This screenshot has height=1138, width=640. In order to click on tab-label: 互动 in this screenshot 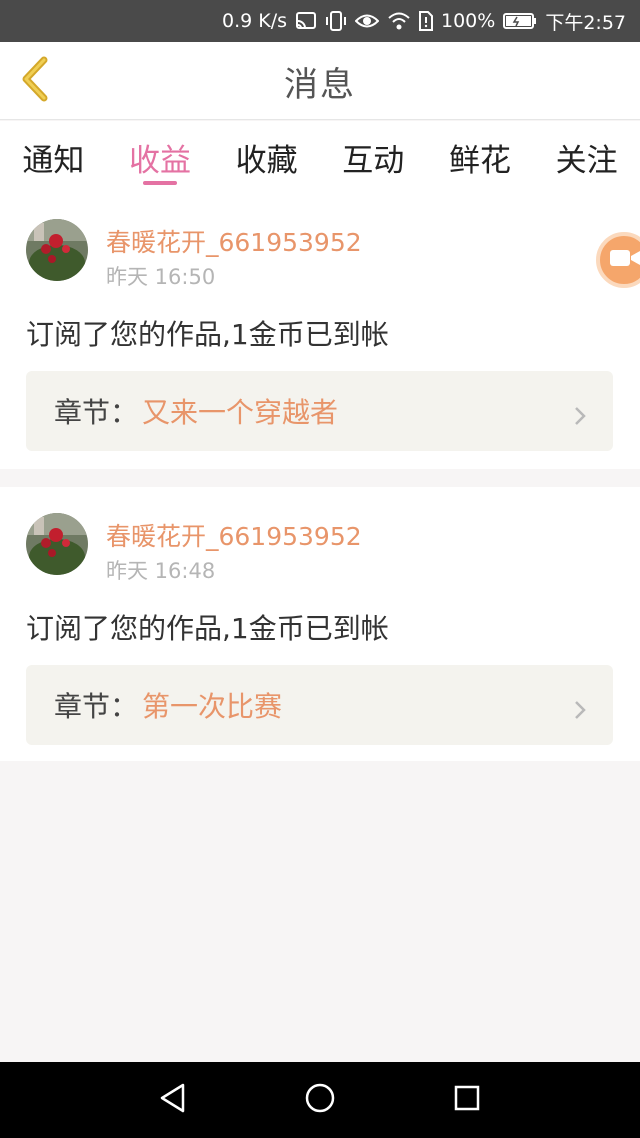, I will do `click(373, 161)`.